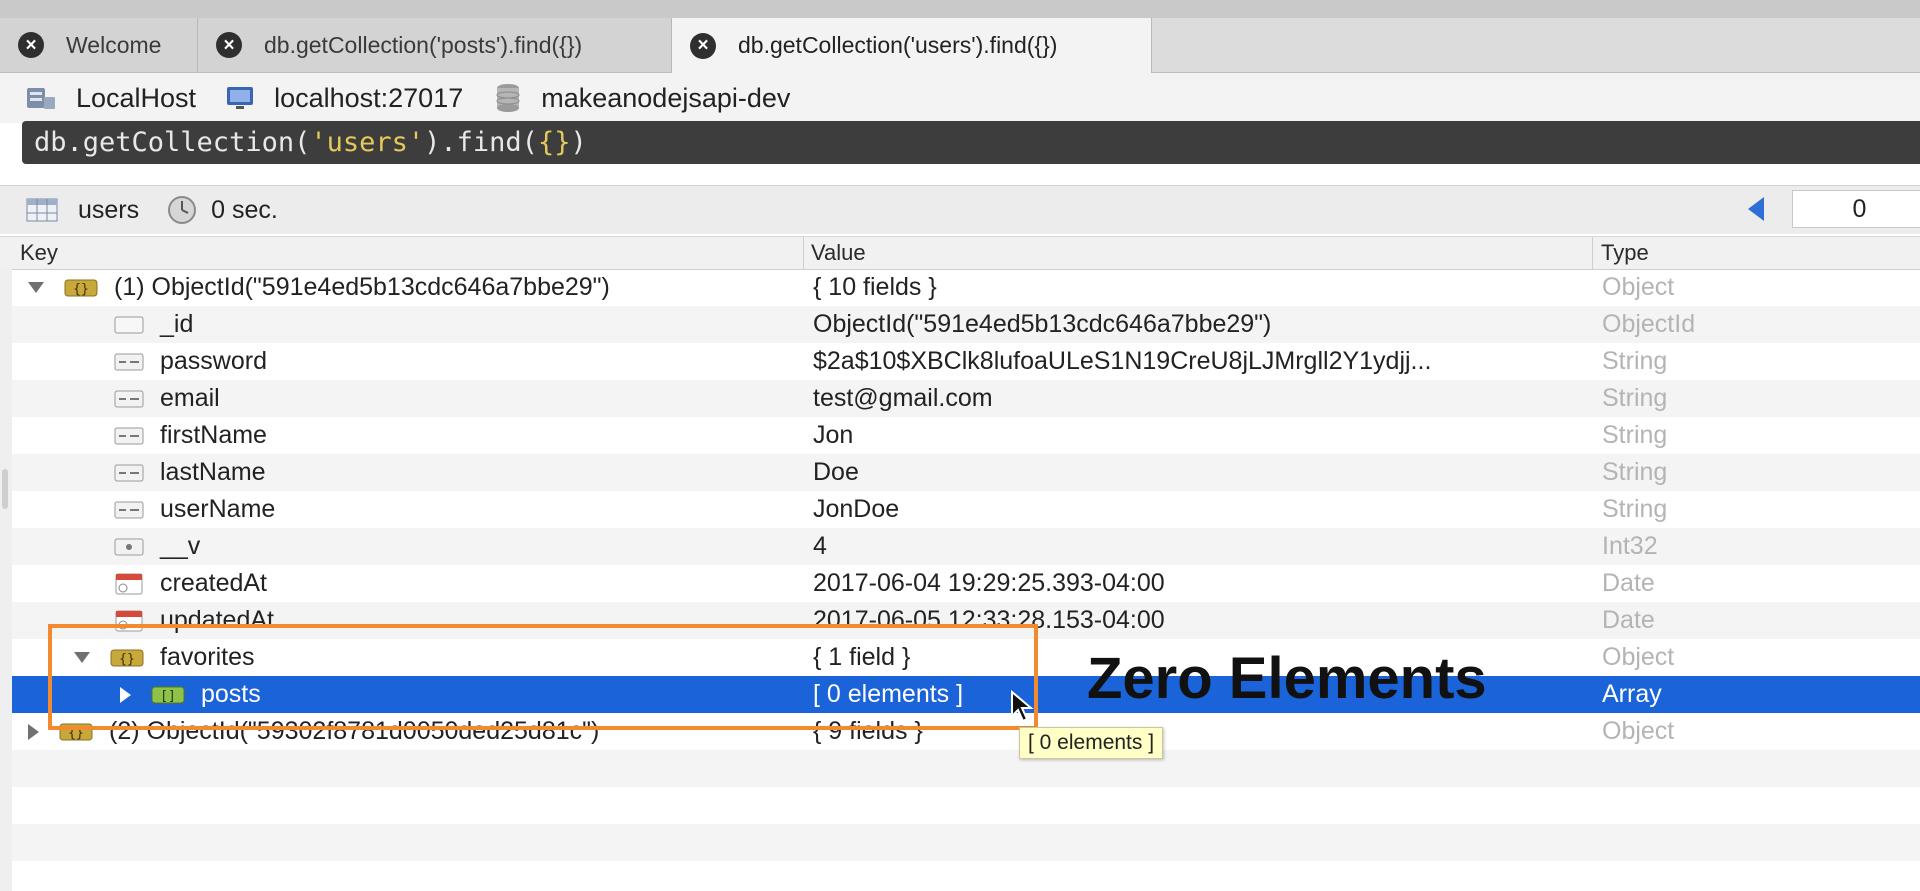 This screenshot has height=891, width=1920. I want to click on collapse-arrow-icon, so click(36, 287).